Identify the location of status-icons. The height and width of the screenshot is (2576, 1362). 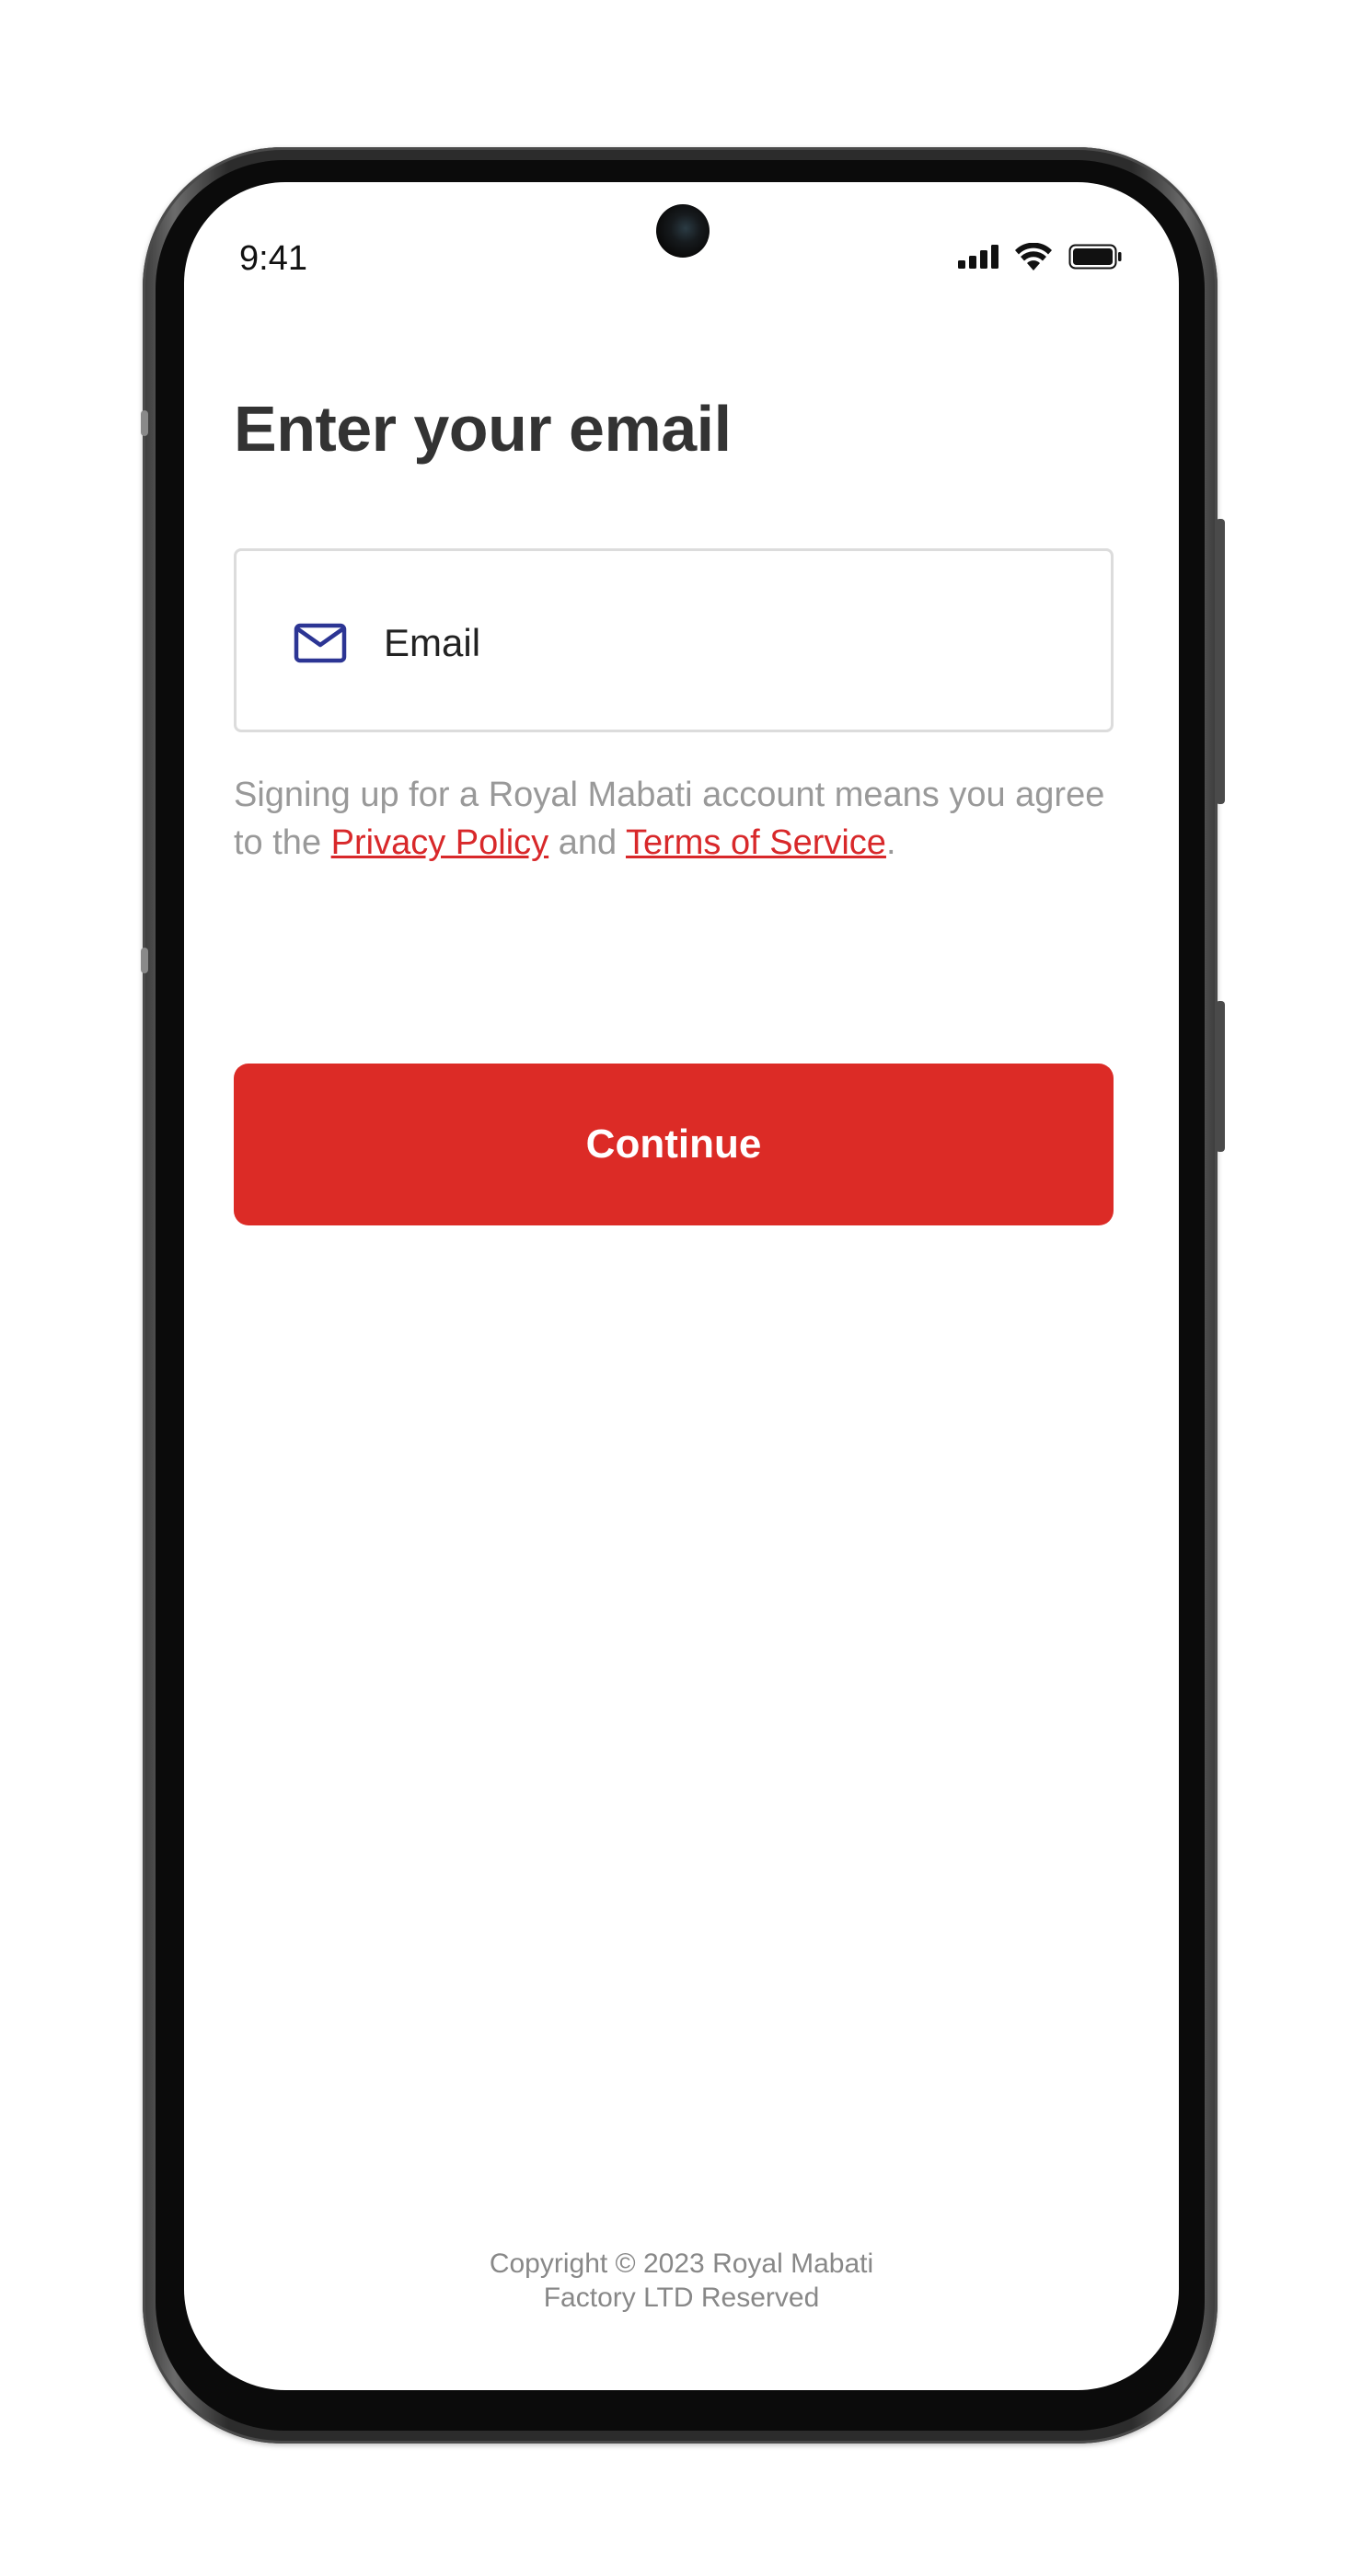
(1040, 256).